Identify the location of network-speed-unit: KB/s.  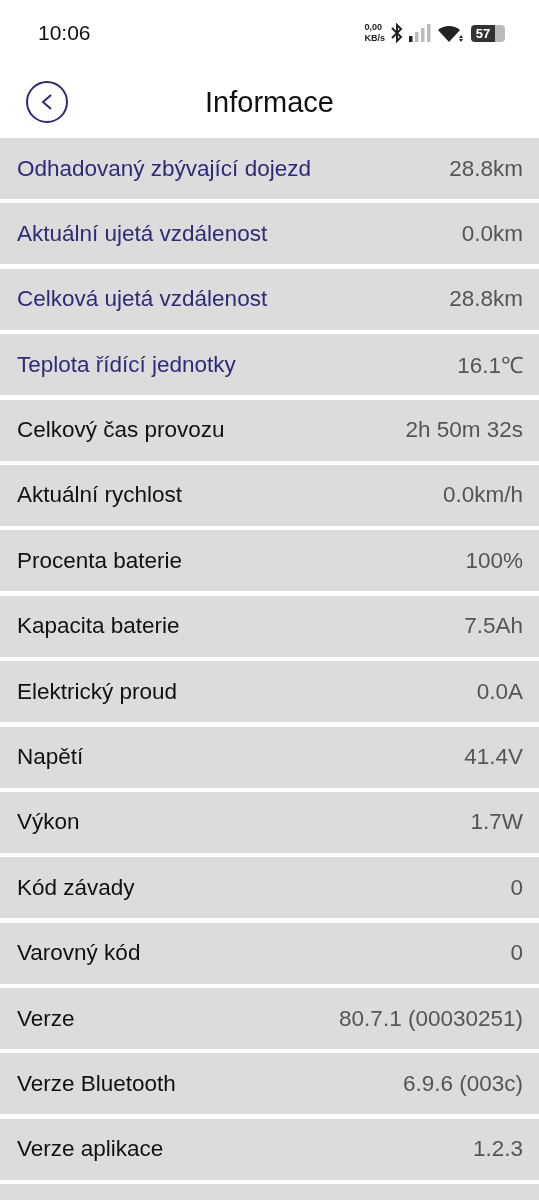
(374, 38).